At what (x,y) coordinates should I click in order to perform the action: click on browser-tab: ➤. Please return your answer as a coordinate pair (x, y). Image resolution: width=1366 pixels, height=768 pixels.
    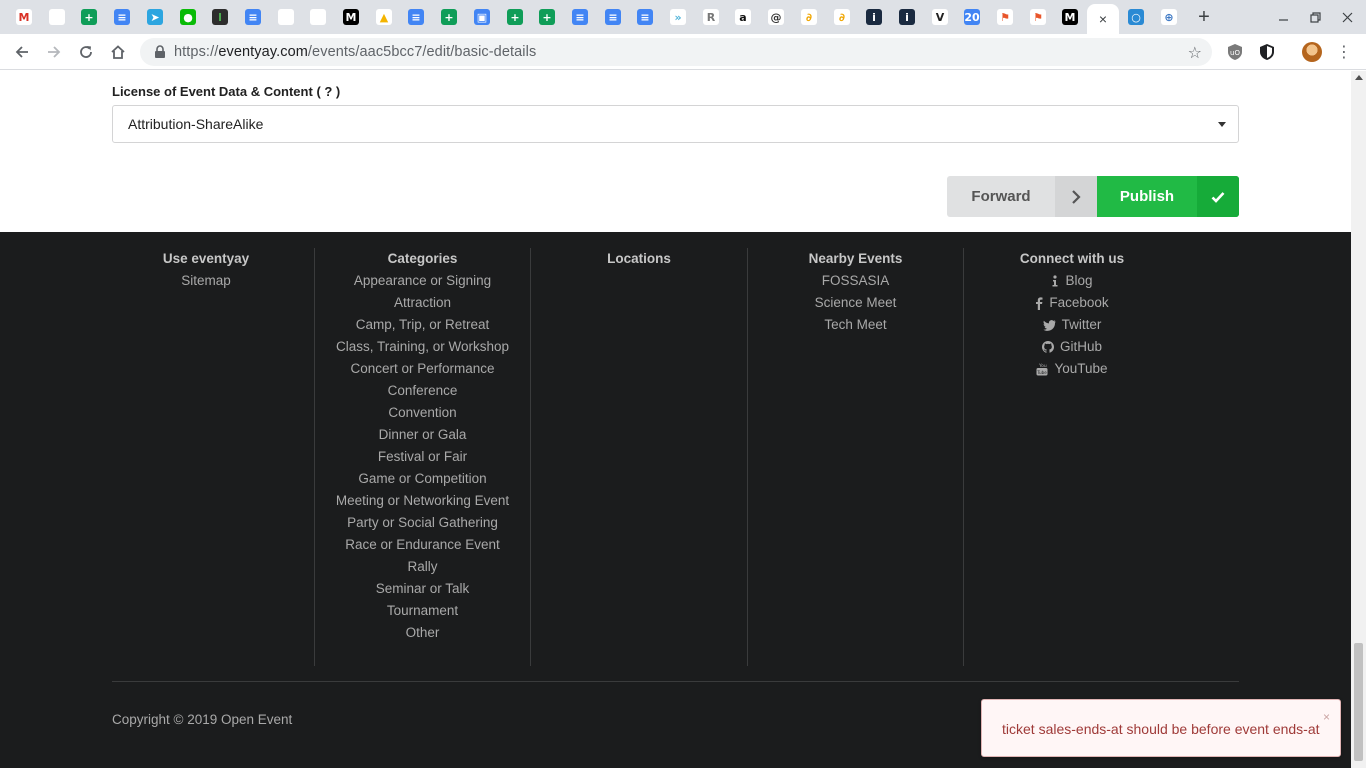
    Looking at the image, I should click on (155, 17).